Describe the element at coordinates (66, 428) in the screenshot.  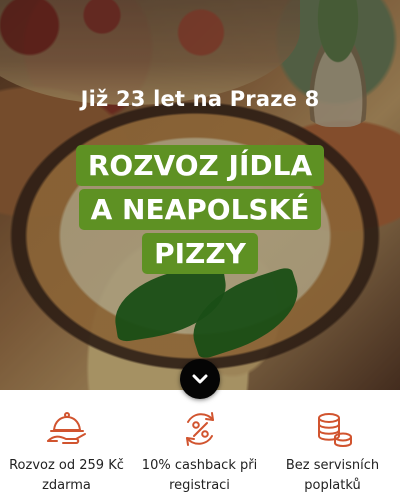
I see `food-delivery-icon` at that location.